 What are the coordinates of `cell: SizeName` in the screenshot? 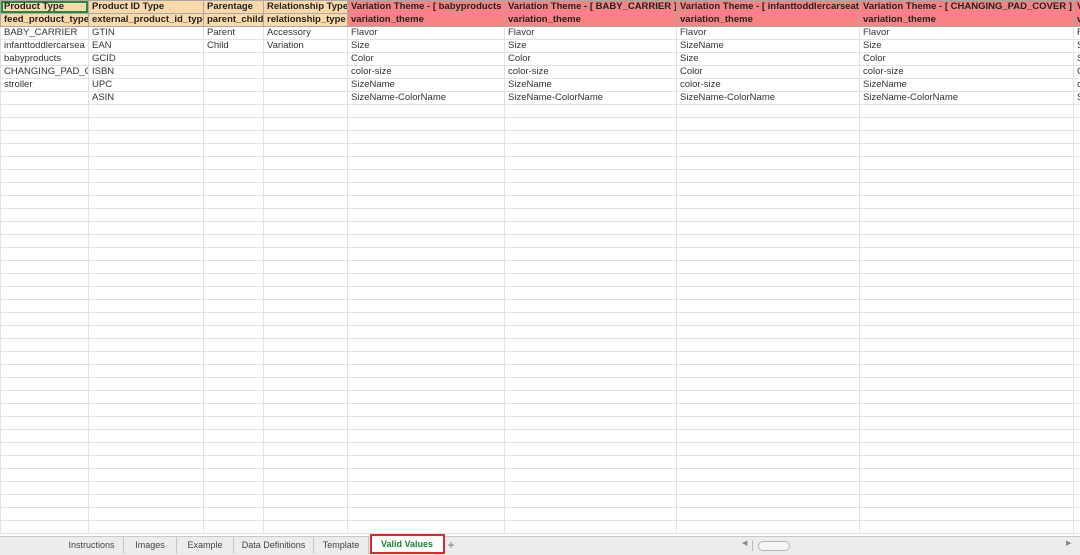 It's located at (768, 46).